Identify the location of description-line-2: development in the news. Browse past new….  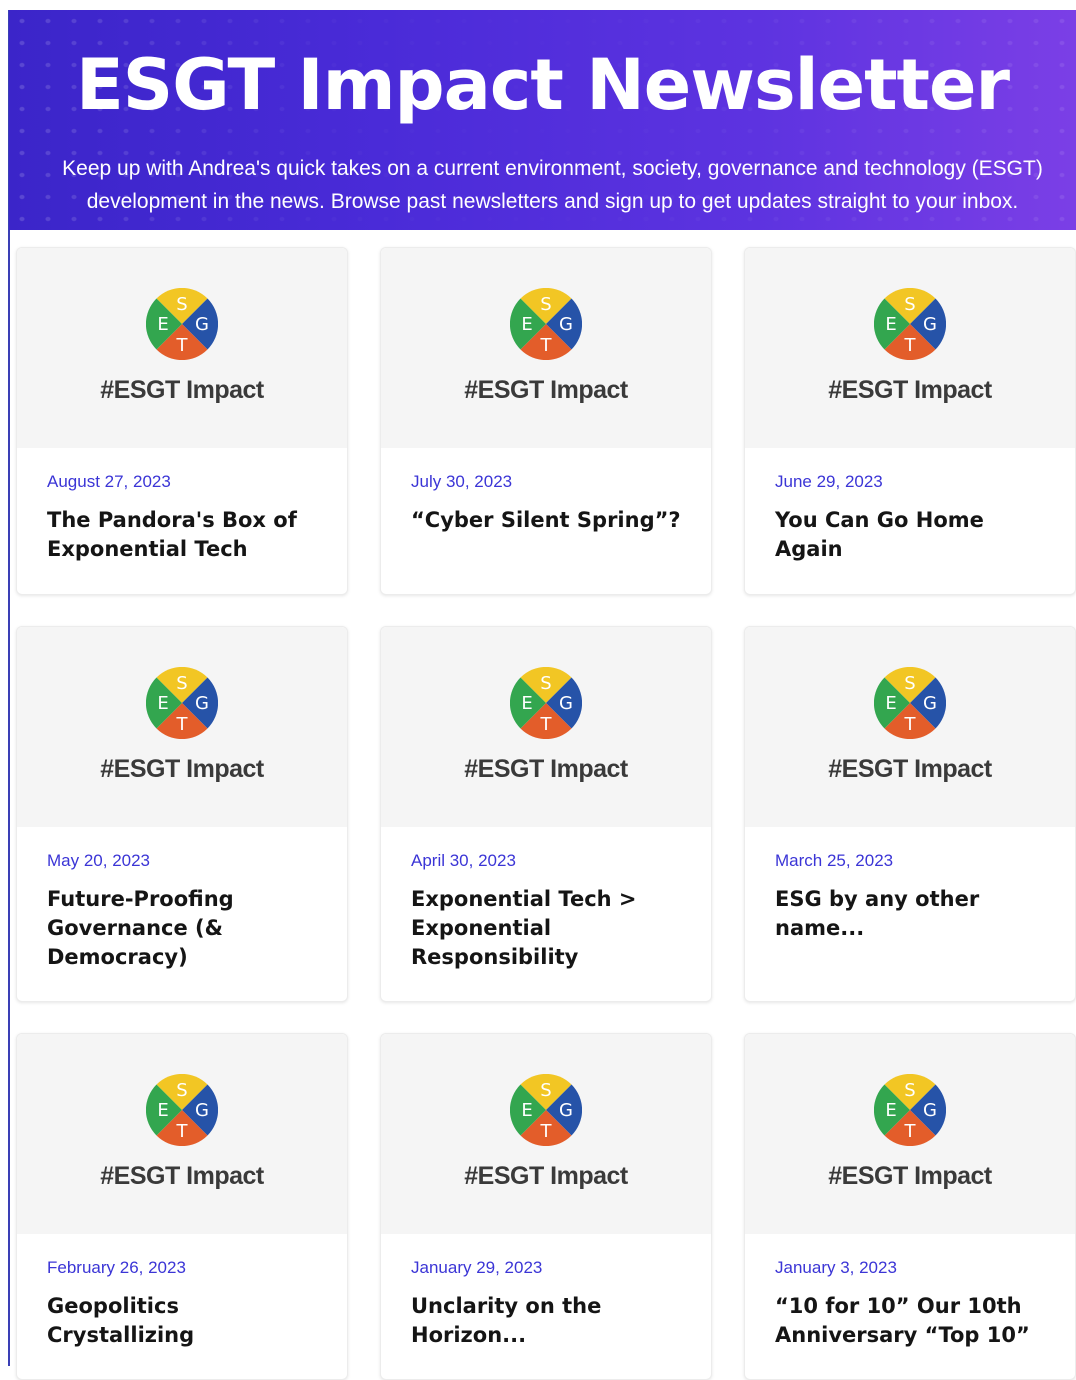
(552, 201).